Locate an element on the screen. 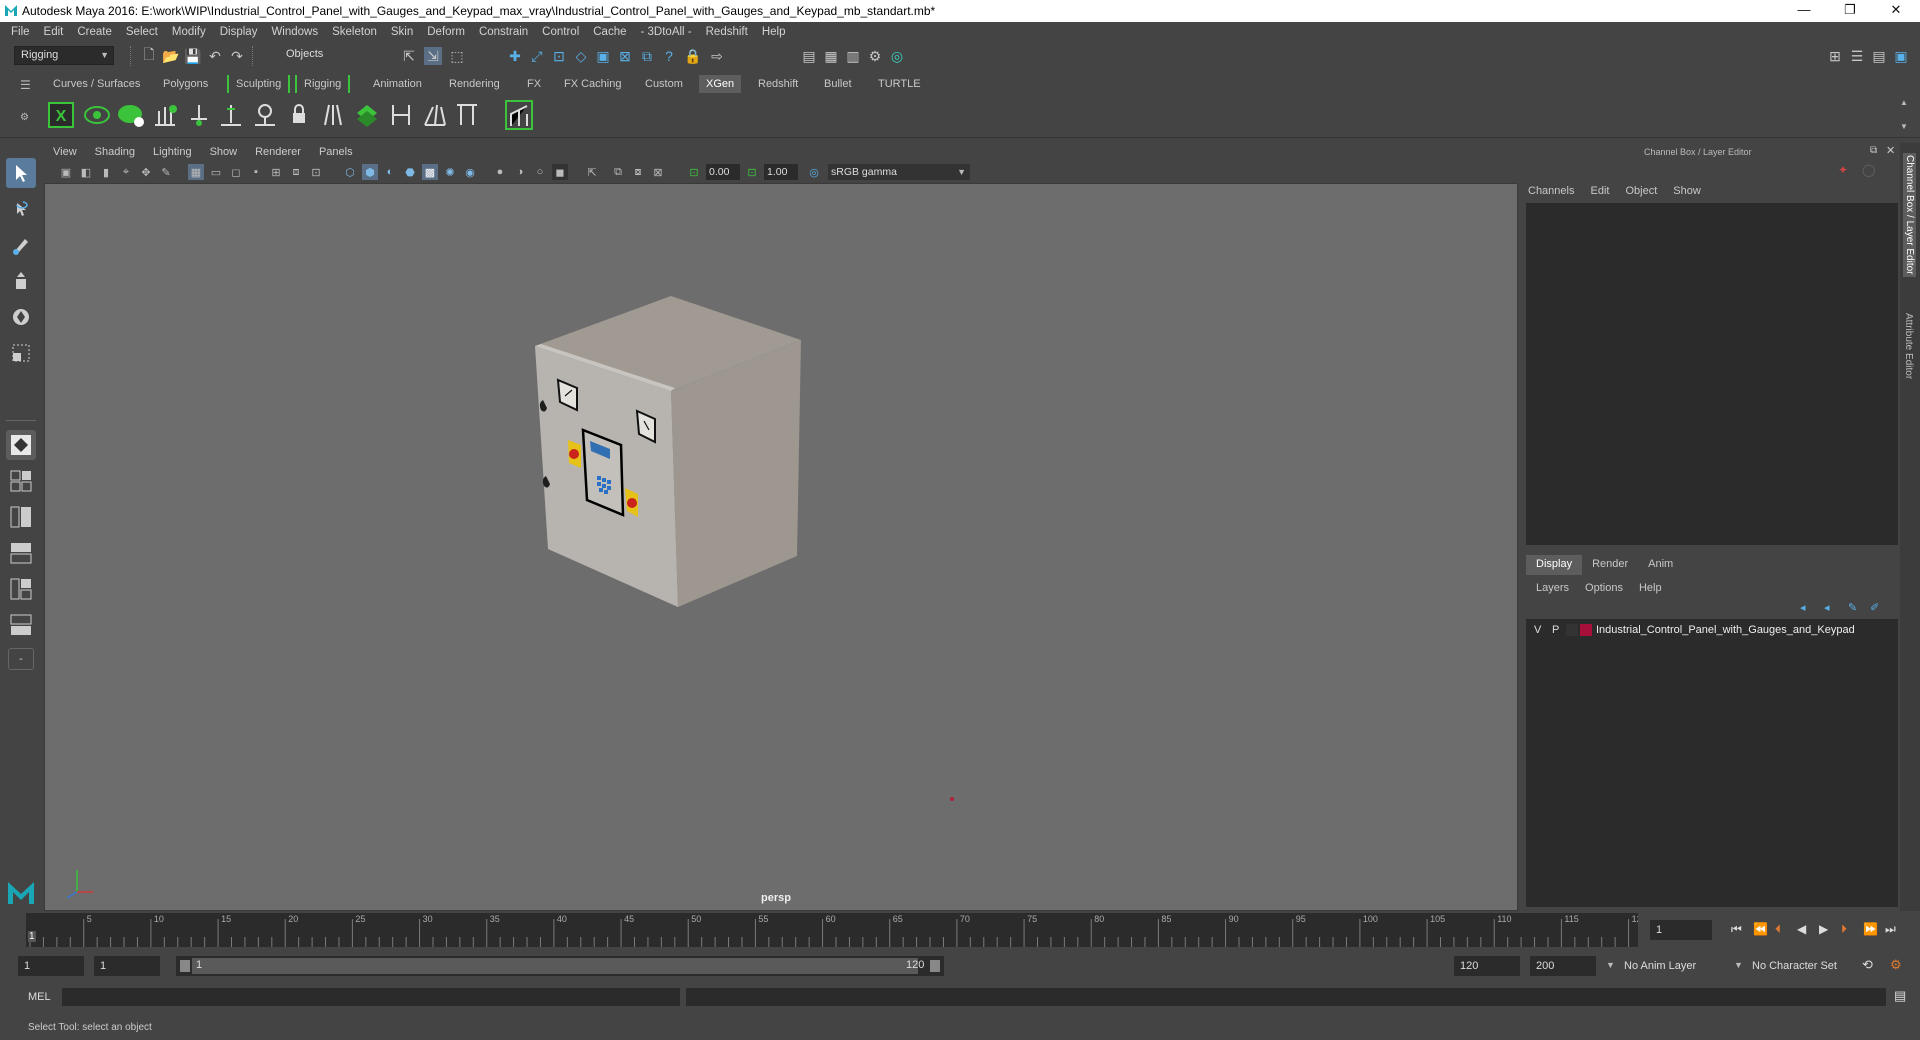 The height and width of the screenshot is (1040, 1920). layout-more-icon: - is located at coordinates (21, 659).